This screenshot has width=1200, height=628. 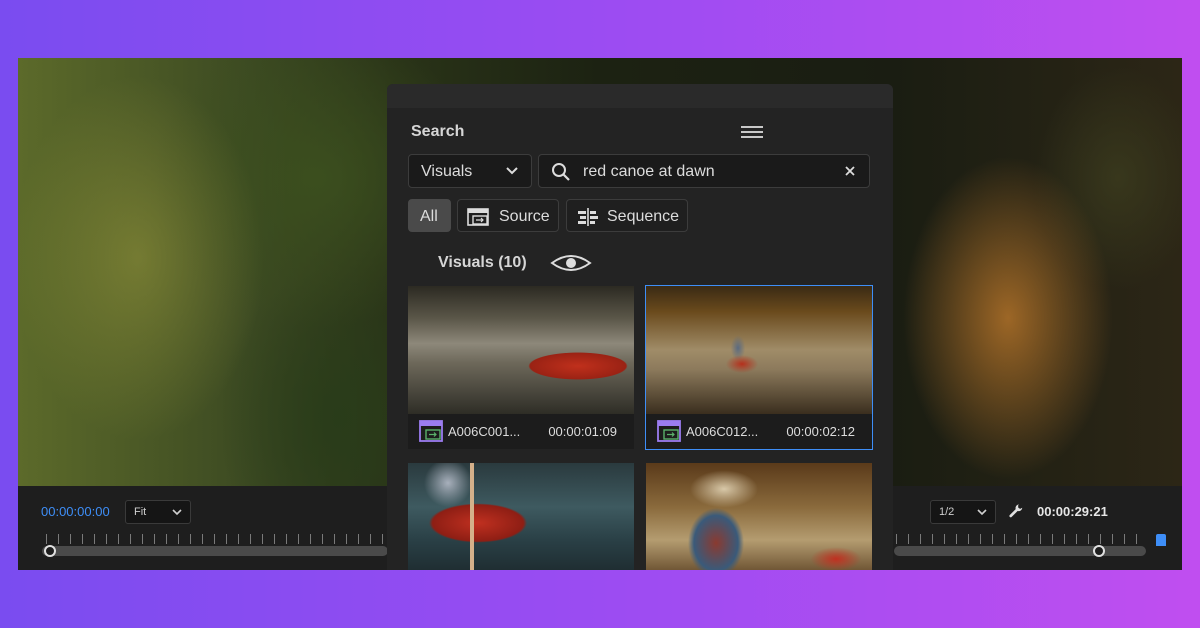 What do you see at coordinates (447, 171) in the screenshot?
I see `search-scope-value: Visuals` at bounding box center [447, 171].